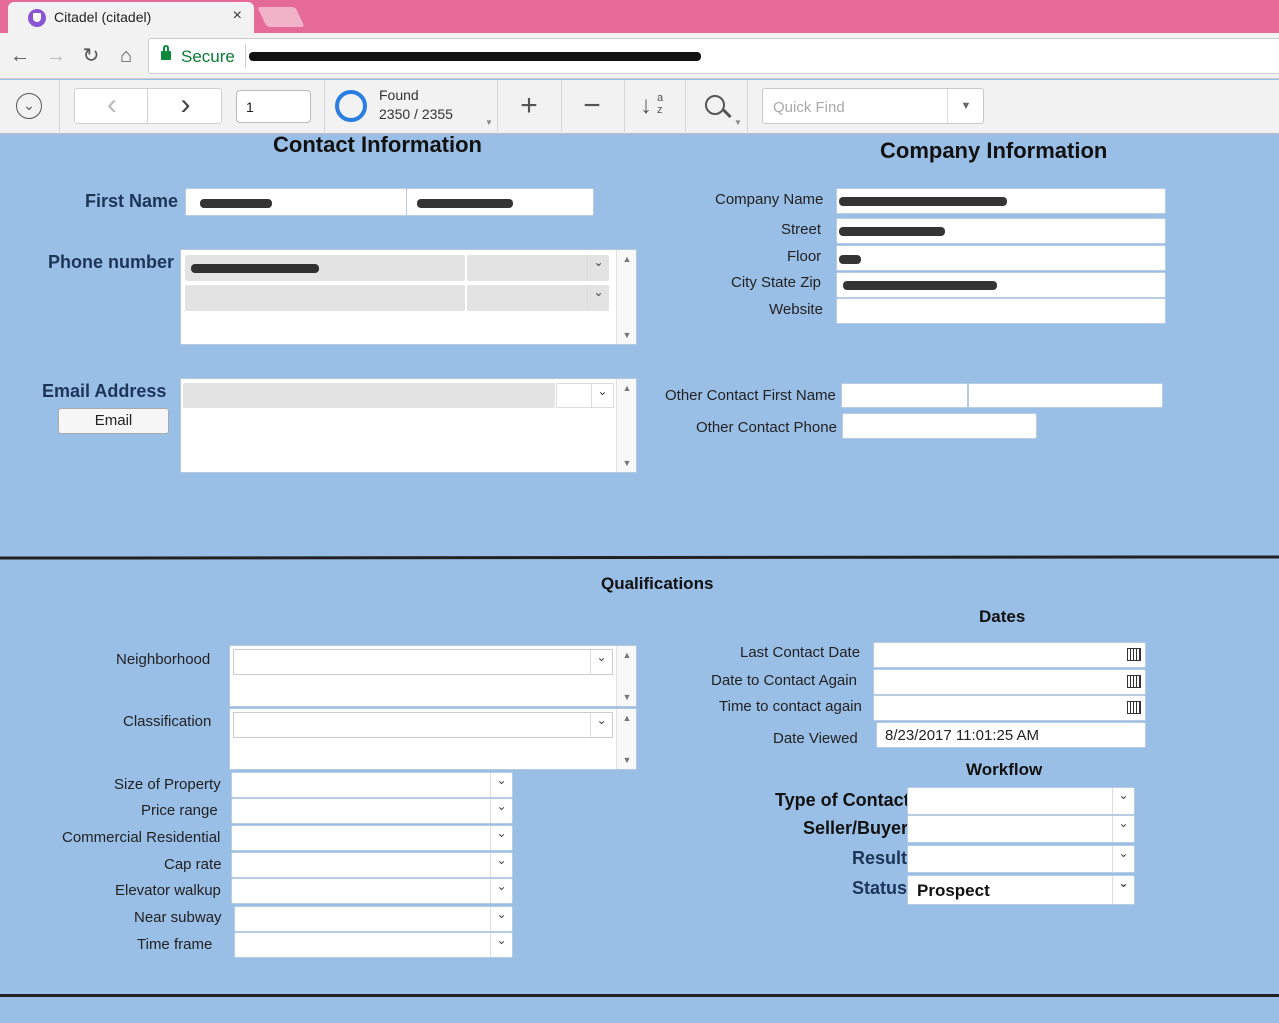 The height and width of the screenshot is (1023, 1279). Describe the element at coordinates (1009, 682) in the screenshot. I see `date-to-contact-again-field` at that location.